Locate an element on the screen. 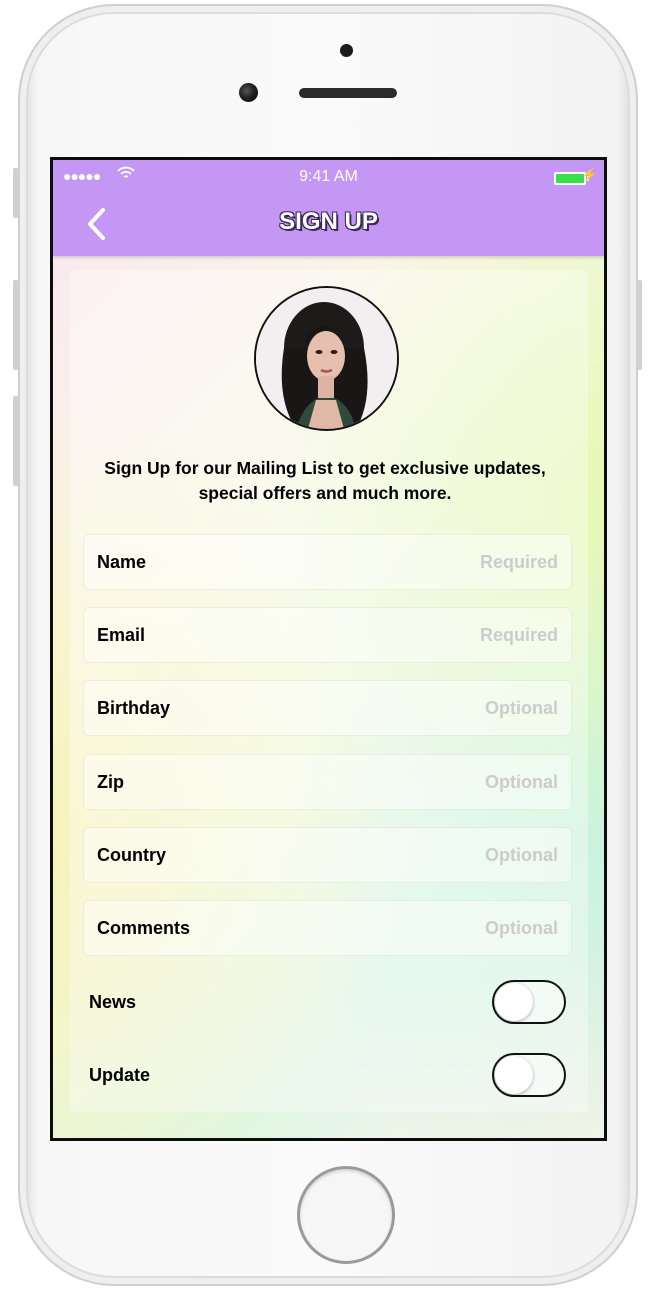  field-label: Comments is located at coordinates (144, 928).